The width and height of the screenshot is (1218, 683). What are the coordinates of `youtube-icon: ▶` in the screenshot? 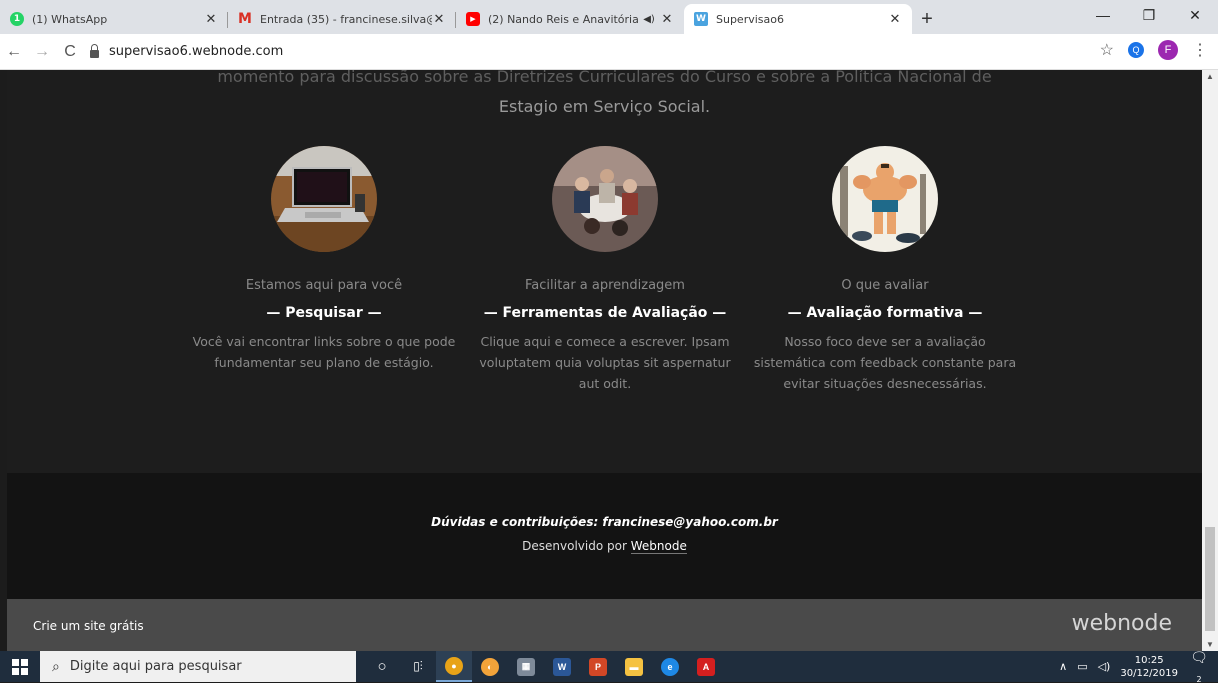 It's located at (473, 19).